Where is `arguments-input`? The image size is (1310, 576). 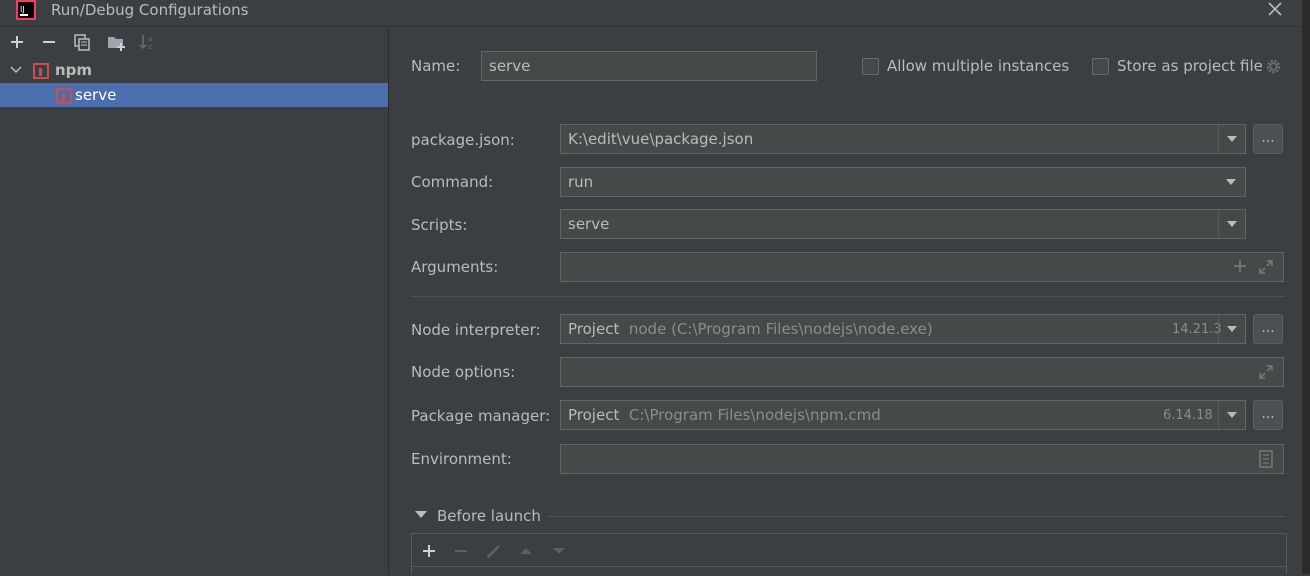
arguments-input is located at coordinates (922, 267).